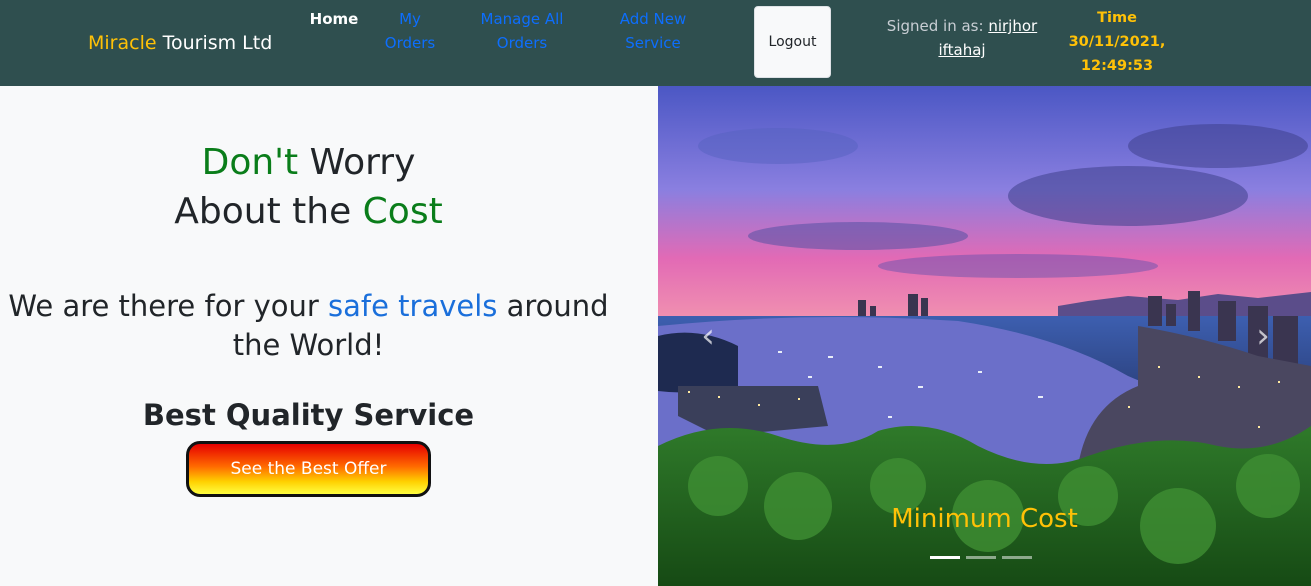 This screenshot has width=1311, height=586. I want to click on signed-in-info: Signed in as: nirjhor iftahaj, so click(962, 38).